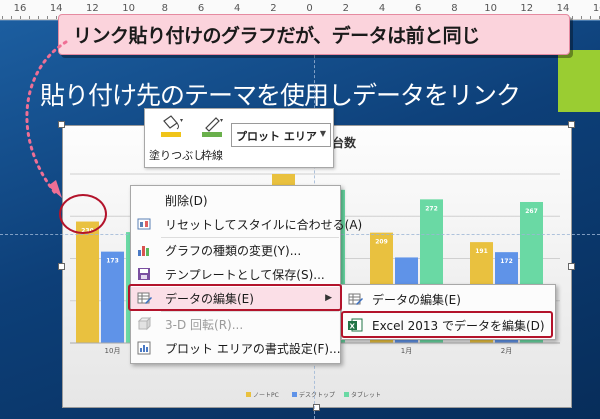 Image resolution: width=600 pixels, height=419 pixels. What do you see at coordinates (144, 274) in the screenshot?
I see `save-template-icon` at bounding box center [144, 274].